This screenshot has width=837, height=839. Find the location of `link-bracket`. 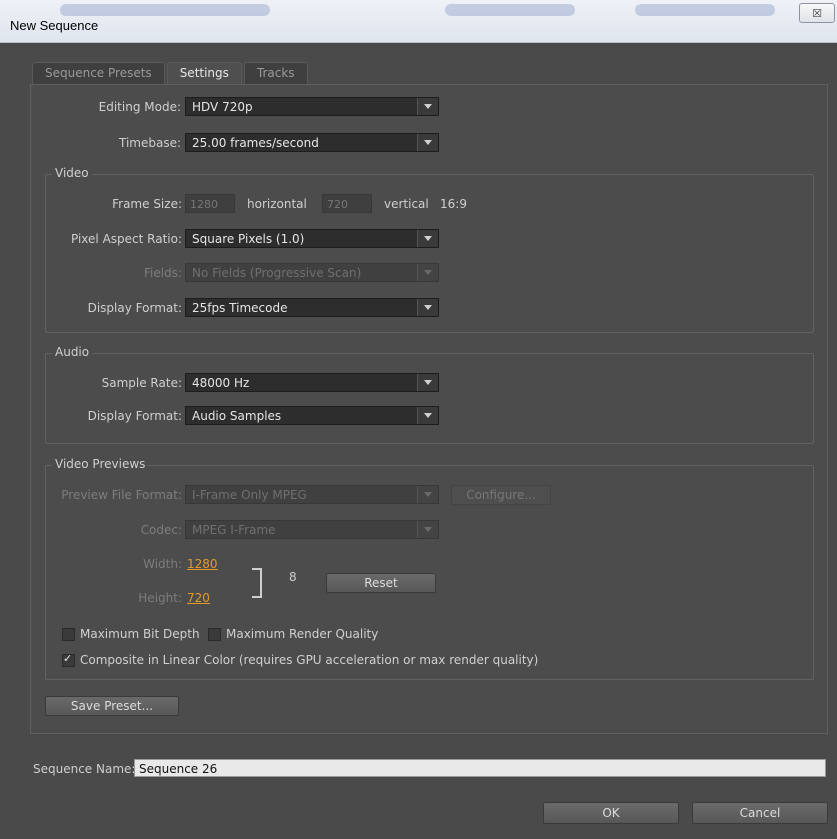

link-bracket is located at coordinates (257, 583).